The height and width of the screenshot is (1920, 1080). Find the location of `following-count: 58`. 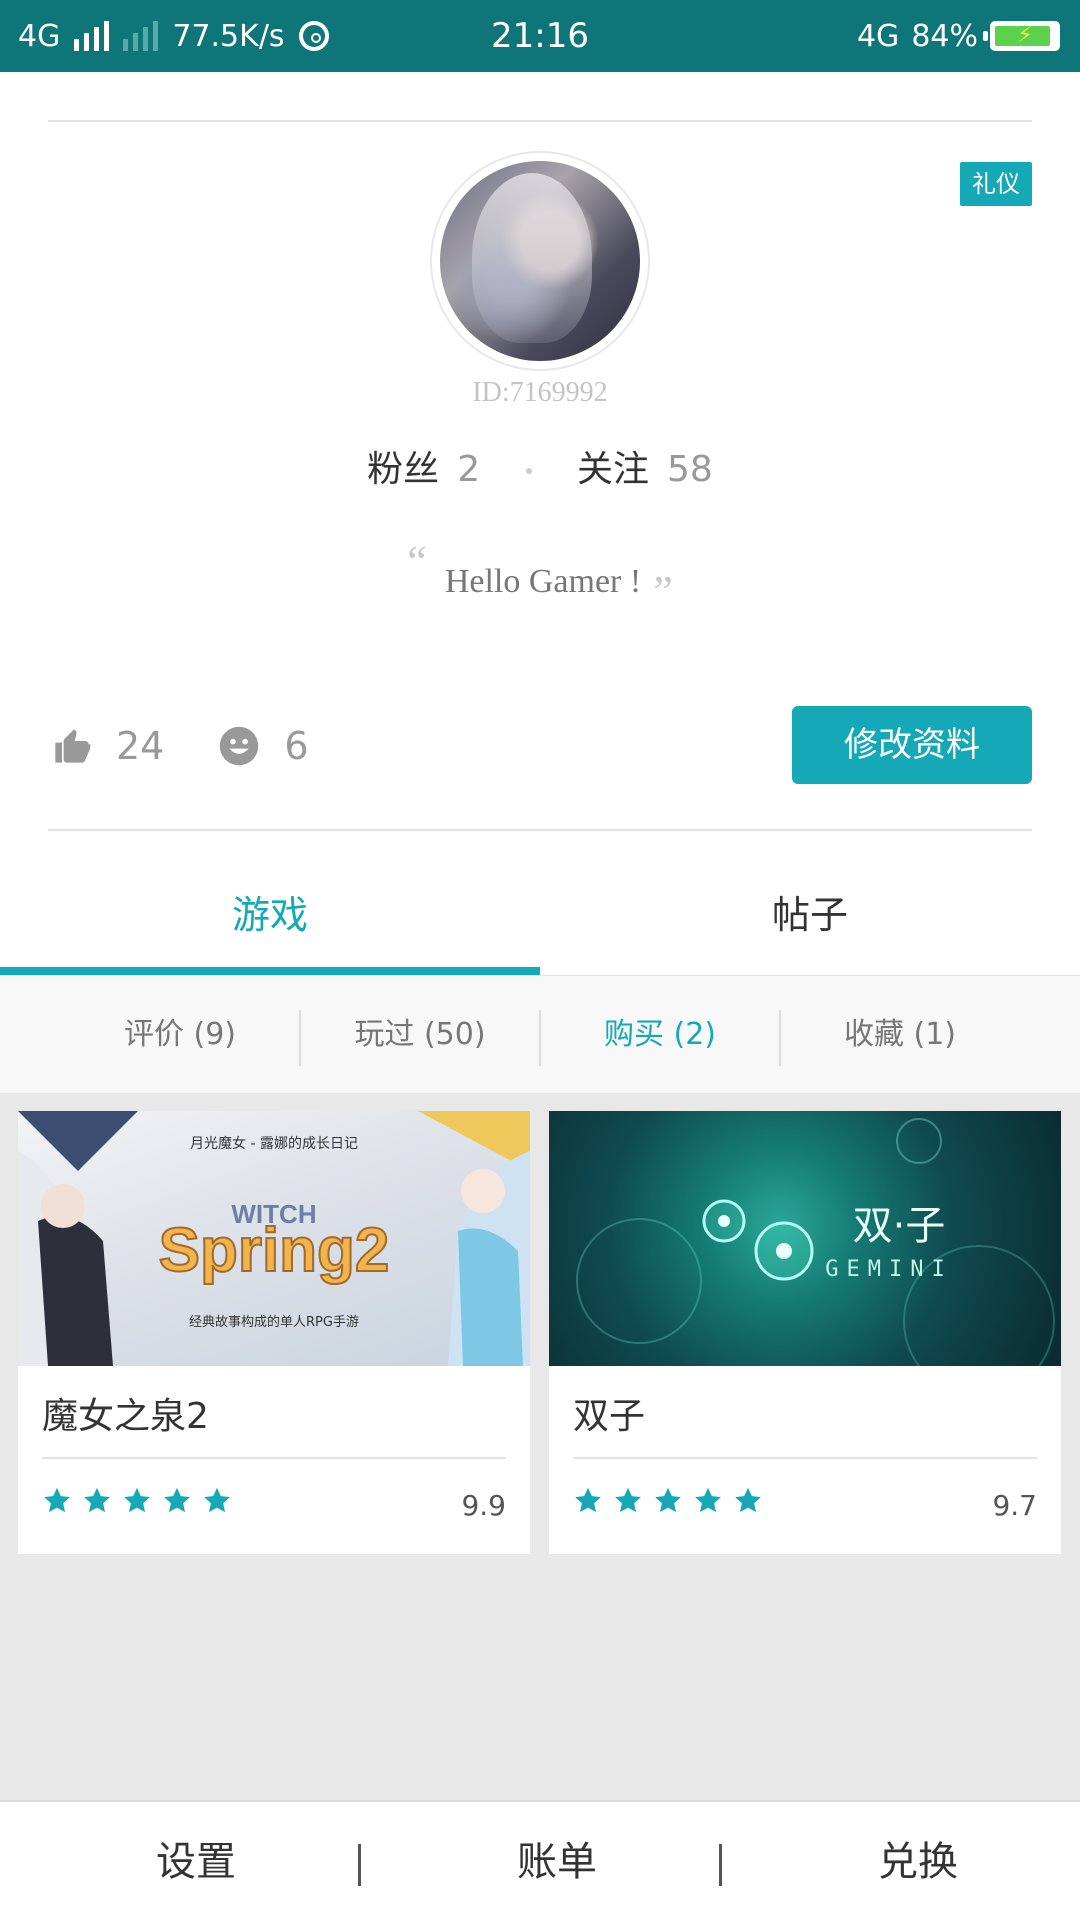

following-count: 58 is located at coordinates (690, 469).